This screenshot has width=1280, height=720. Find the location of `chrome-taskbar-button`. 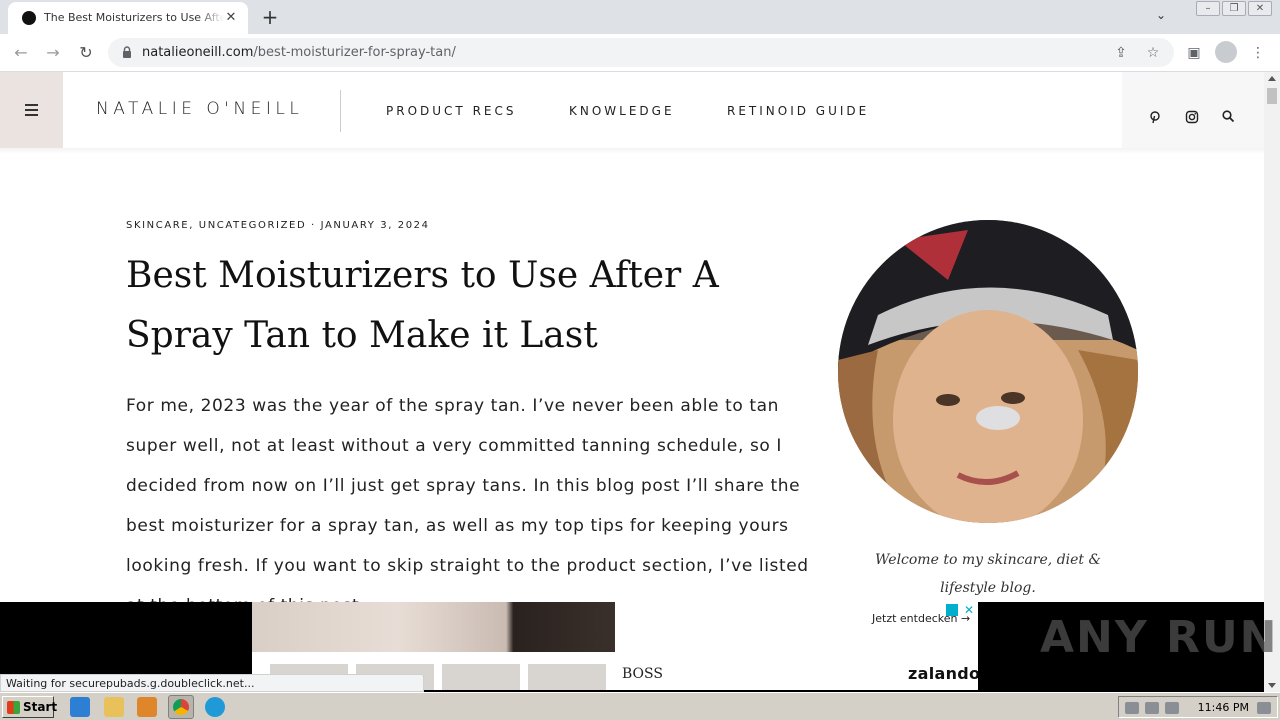

chrome-taskbar-button is located at coordinates (181, 707).